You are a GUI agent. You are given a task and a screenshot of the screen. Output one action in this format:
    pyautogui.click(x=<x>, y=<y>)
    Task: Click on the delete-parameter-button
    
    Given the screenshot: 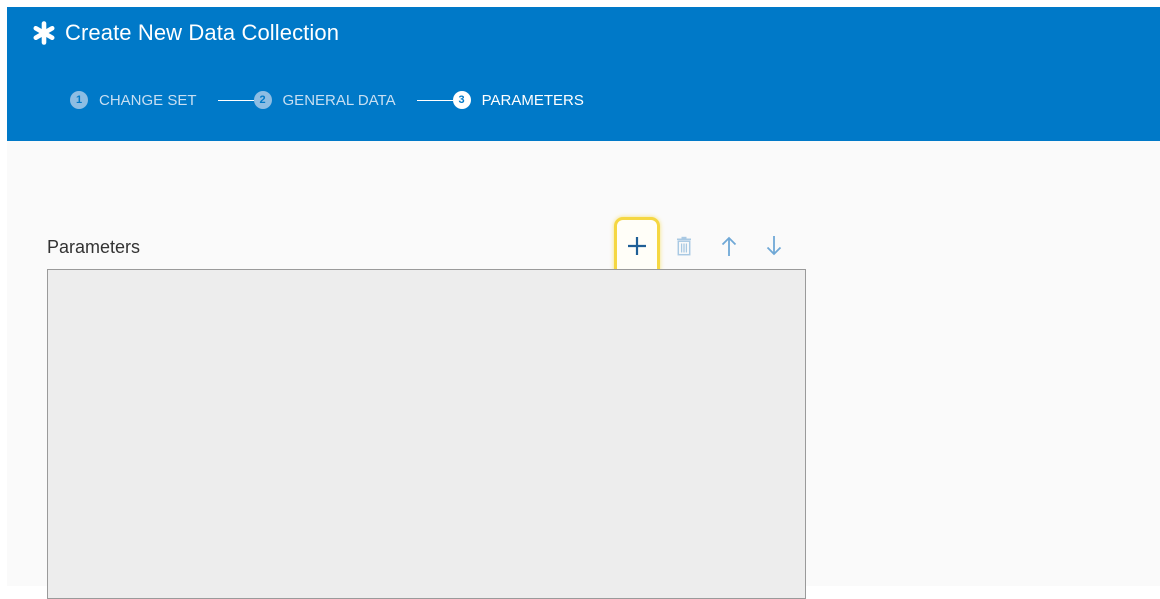 What is the action you would take?
    pyautogui.click(x=684, y=248)
    